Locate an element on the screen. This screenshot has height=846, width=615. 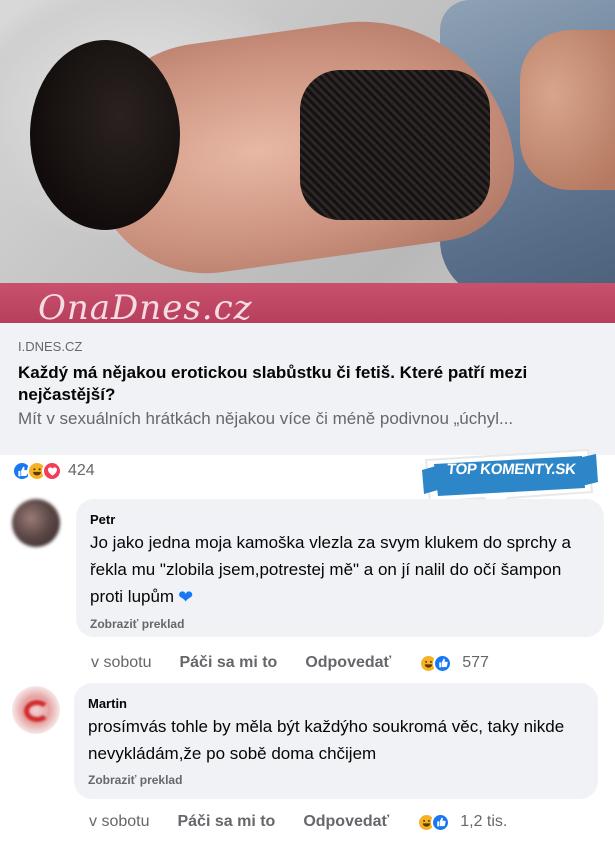
hair-shape is located at coordinates (105, 135).